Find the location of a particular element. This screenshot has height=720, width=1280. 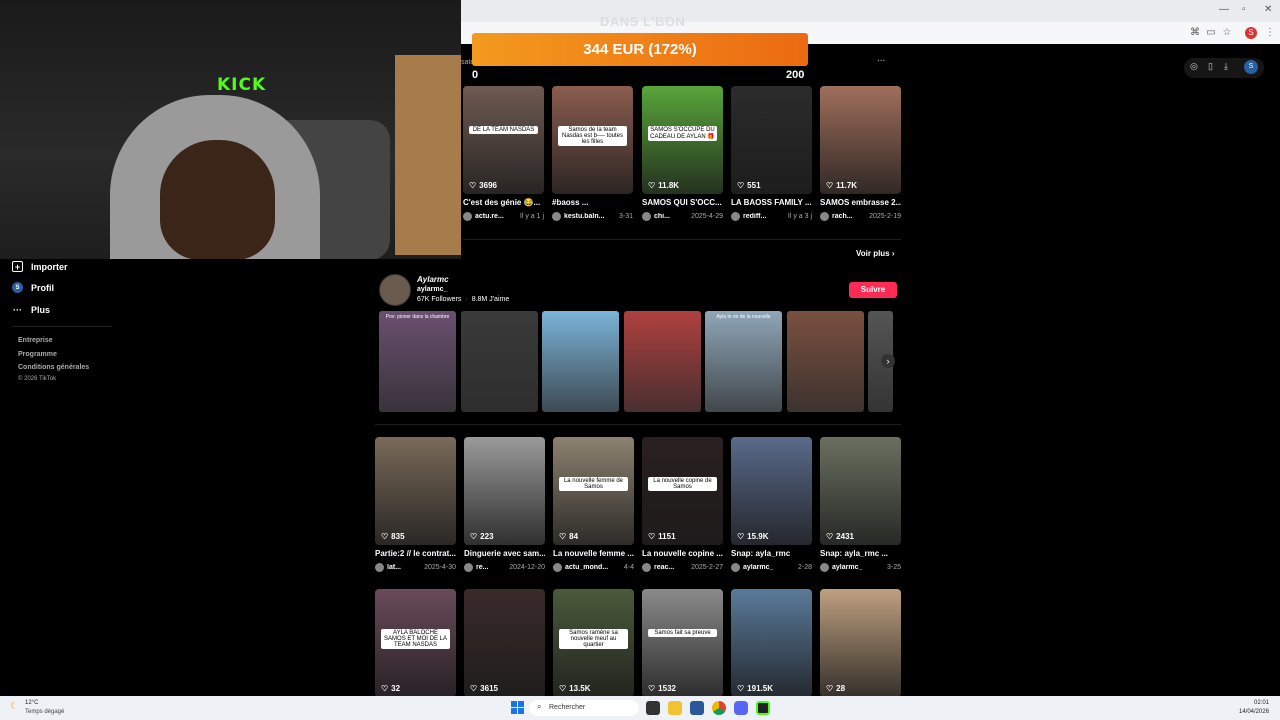

minimize-icon: — is located at coordinates (1224, 9).